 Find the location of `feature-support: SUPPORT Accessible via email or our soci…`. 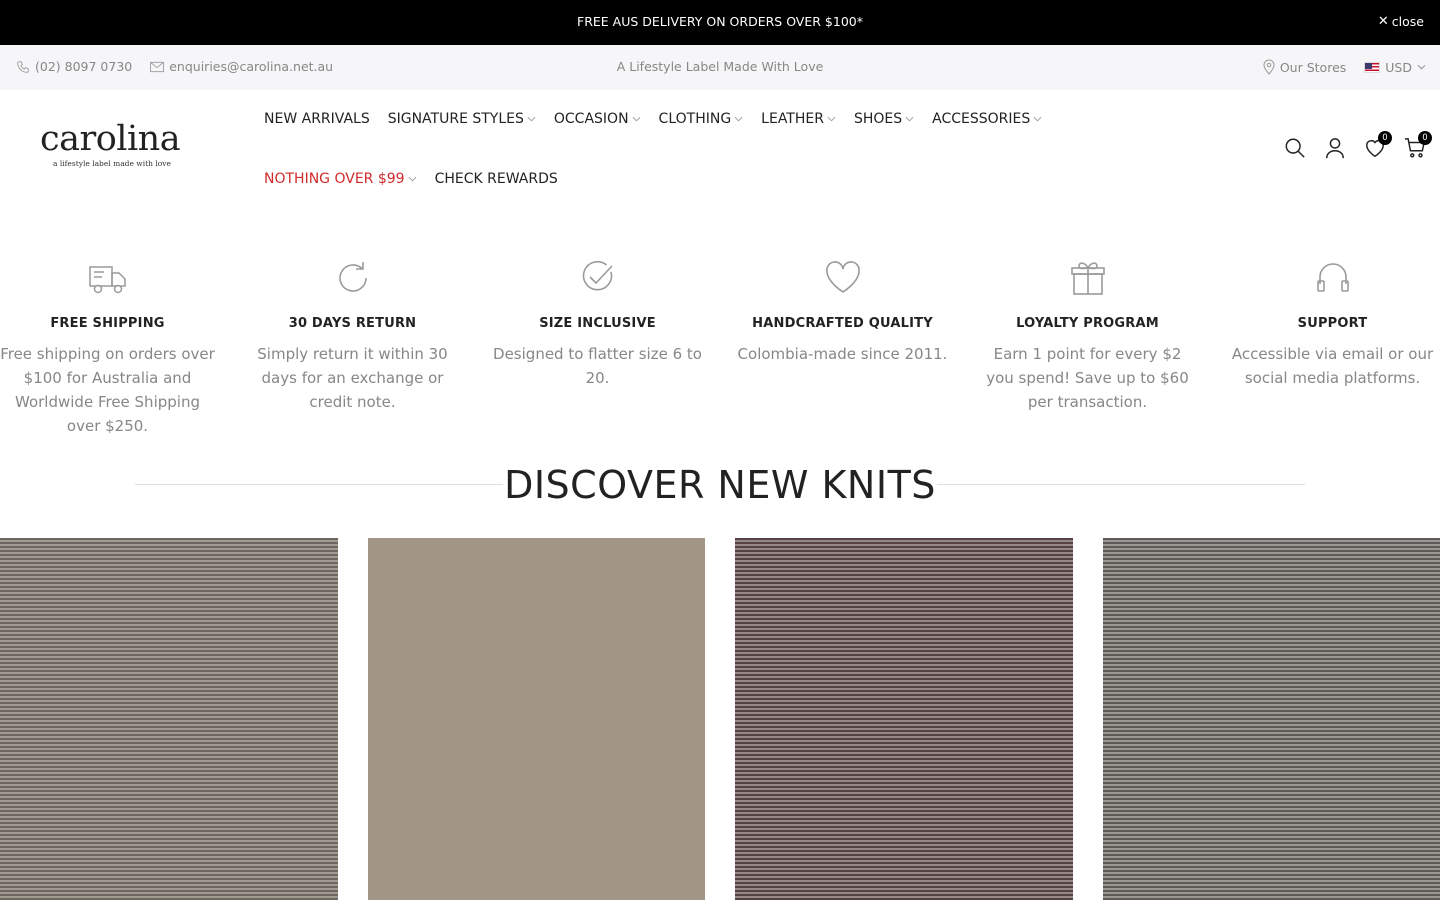

feature-support: SUPPORT Accessible via email or our soci… is located at coordinates (1332, 324).